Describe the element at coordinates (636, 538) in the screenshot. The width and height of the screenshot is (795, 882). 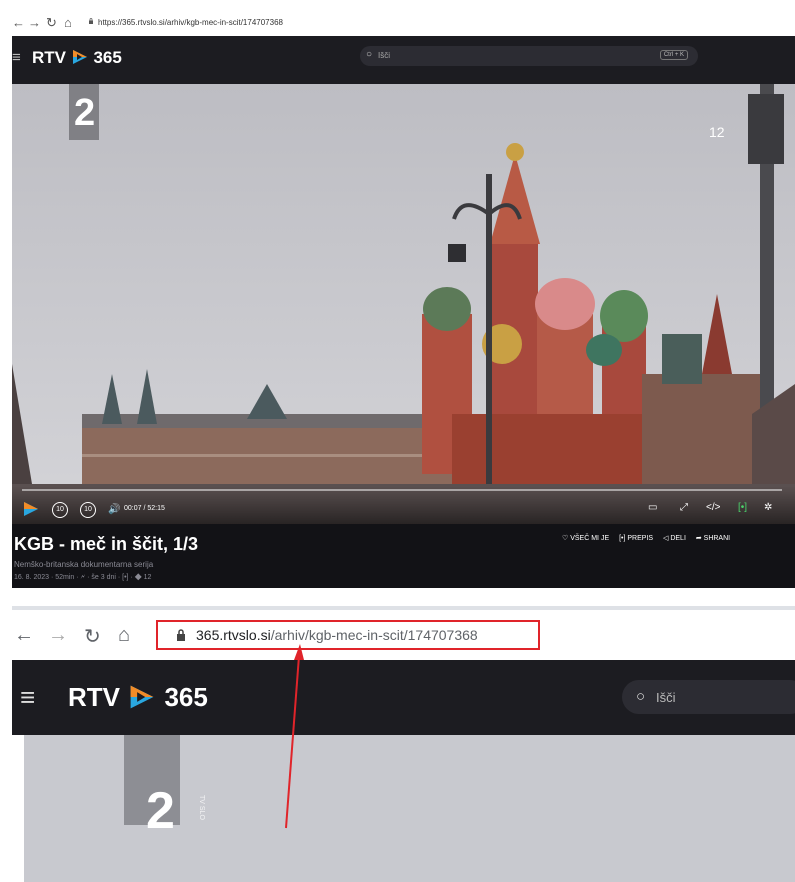
I see `transcript-button: [•] PREPIS` at that location.